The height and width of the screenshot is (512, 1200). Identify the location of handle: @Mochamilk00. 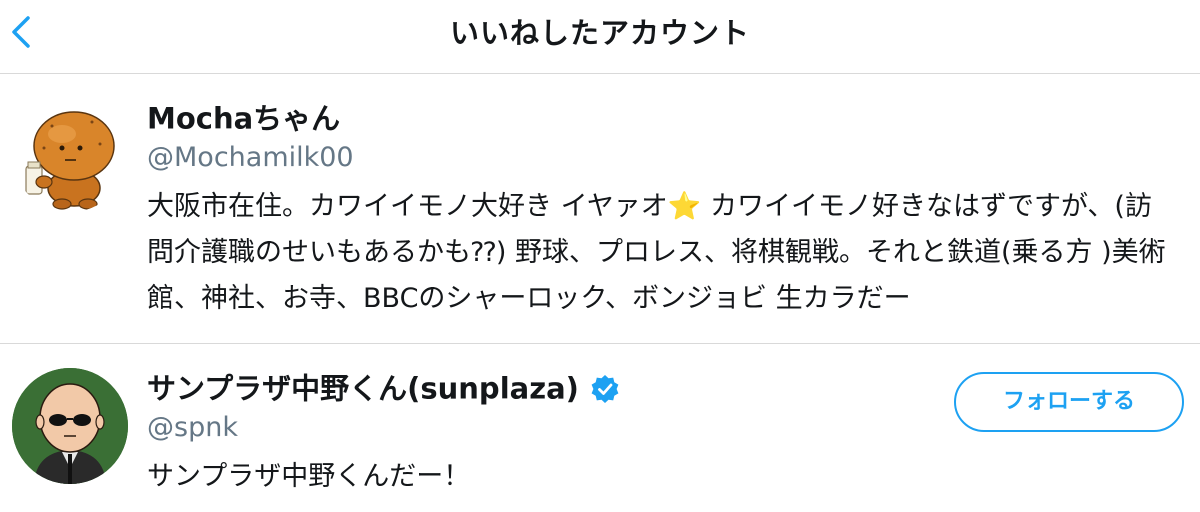
(658, 158).